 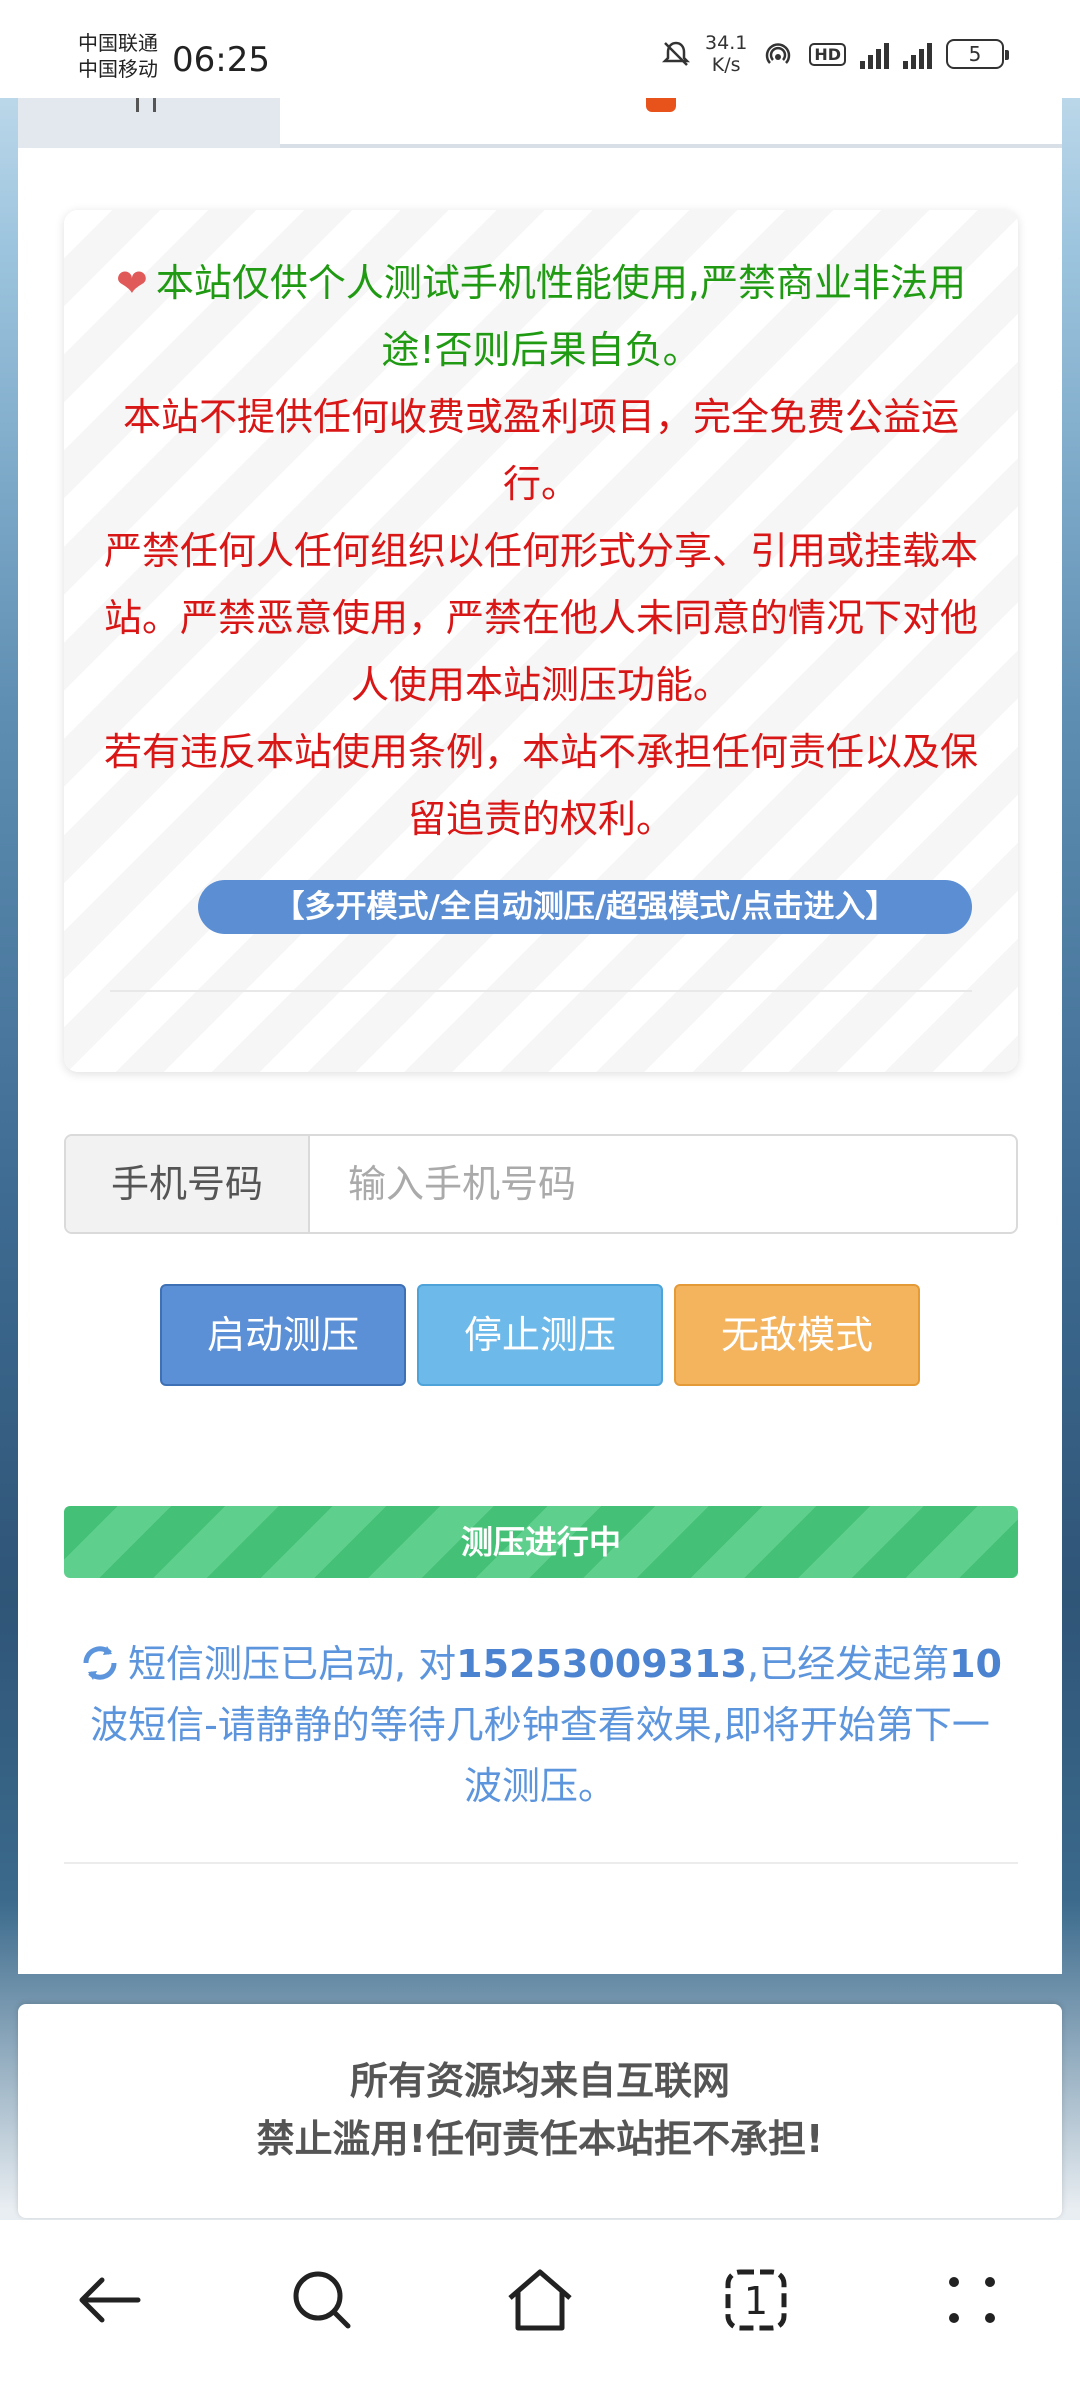 I want to click on start-test-button: 启动测压, so click(x=283, y=1335).